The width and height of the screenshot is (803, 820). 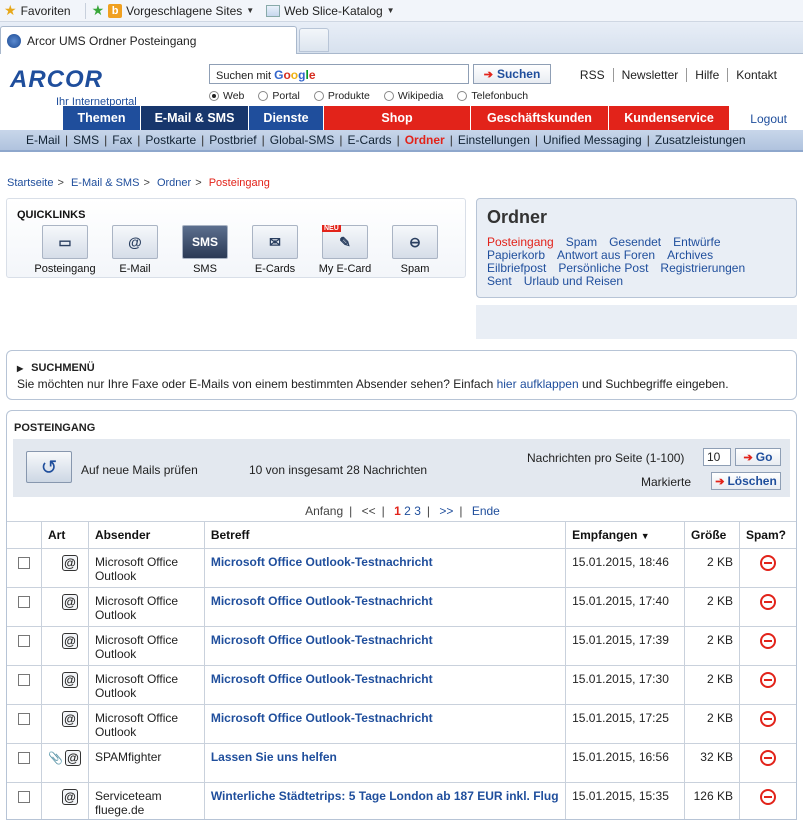 What do you see at coordinates (702, 268) in the screenshot?
I see `folder-registrierungen: Registrierungen` at bounding box center [702, 268].